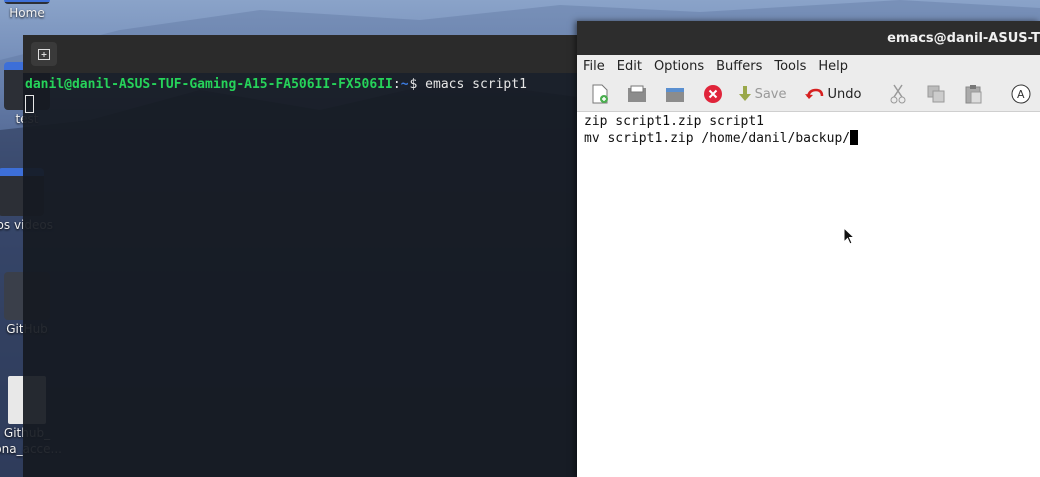 This screenshot has width=1040, height=477. I want to click on menu-options: Options, so click(679, 66).